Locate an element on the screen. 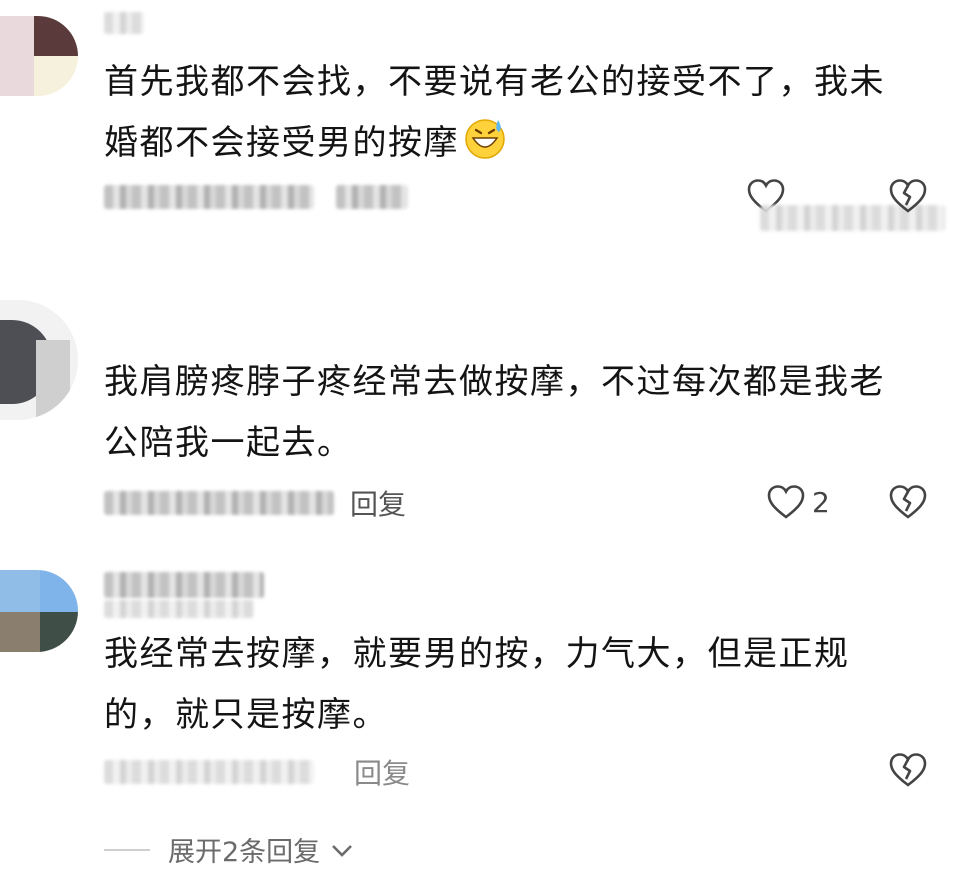 Image resolution: width=963 pixels, height=869 pixels. expand-replies-button: 展开2条回复 is located at coordinates (230, 849).